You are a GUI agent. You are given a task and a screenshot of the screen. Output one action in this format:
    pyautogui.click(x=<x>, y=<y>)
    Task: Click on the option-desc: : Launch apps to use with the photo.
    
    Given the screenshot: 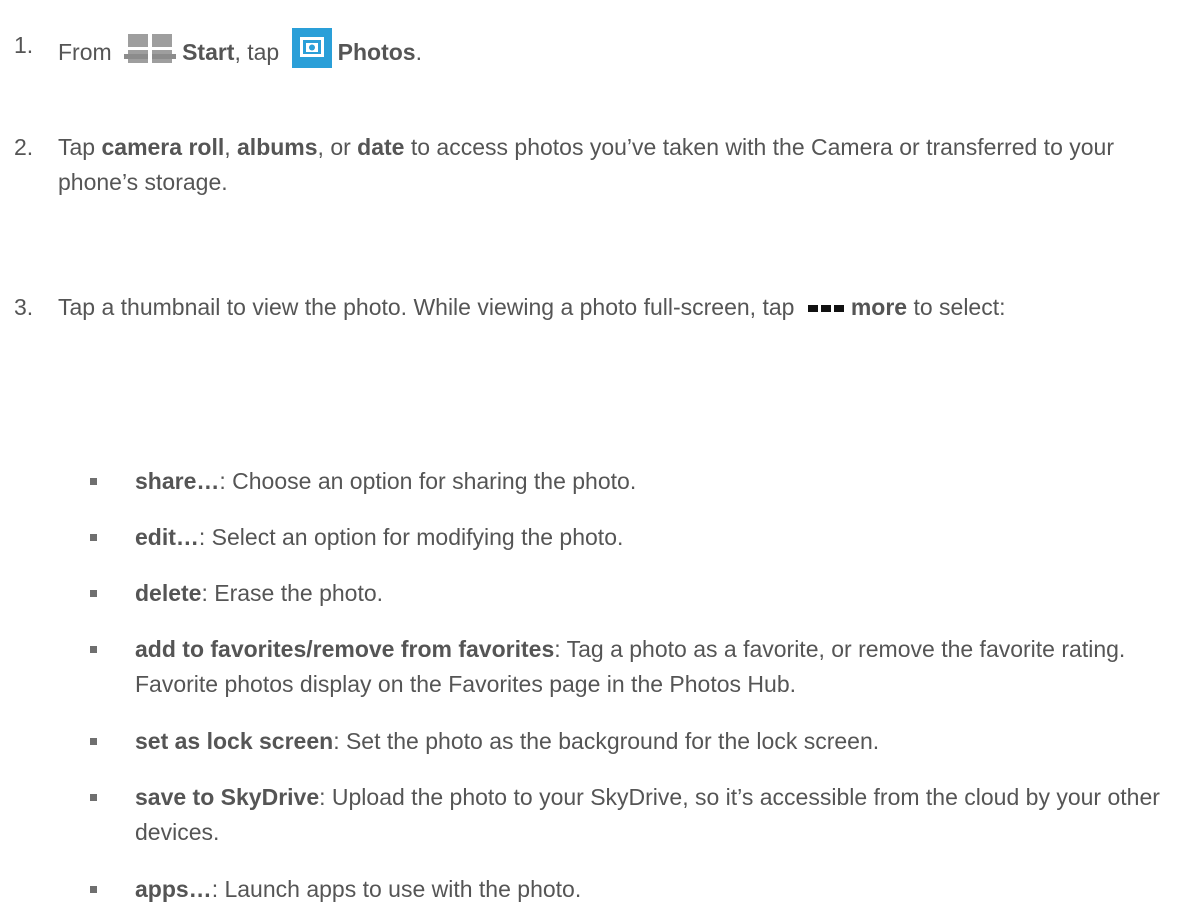 What is the action you would take?
    pyautogui.click(x=396, y=889)
    